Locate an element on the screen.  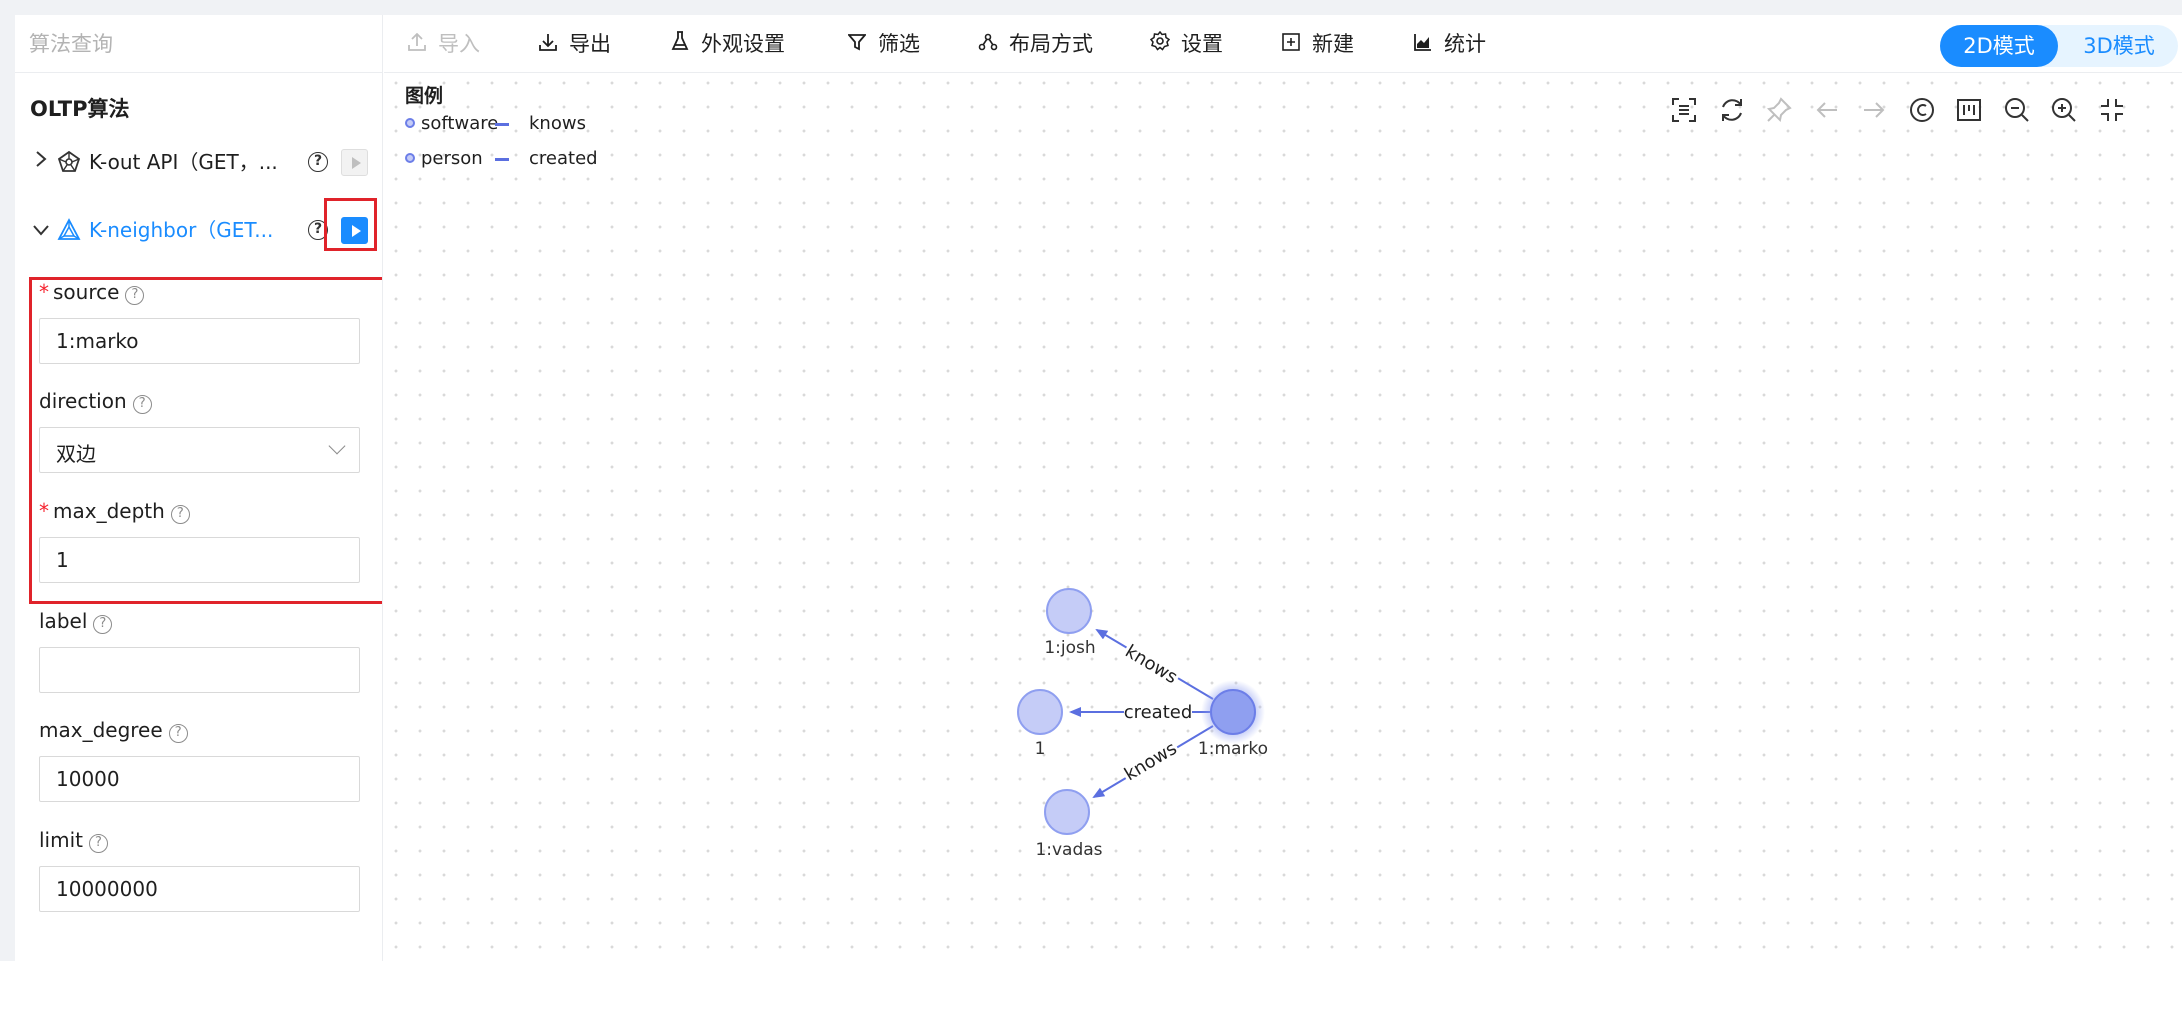
pin-icon is located at coordinates (1779, 110).